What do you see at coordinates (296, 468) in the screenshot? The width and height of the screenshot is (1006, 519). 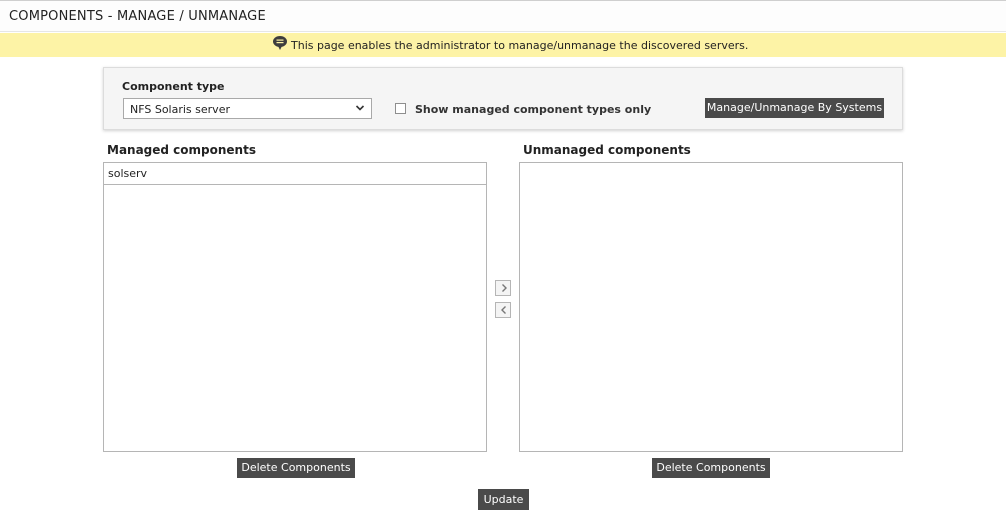 I see `delete-managed-components-button: Delete Components` at bounding box center [296, 468].